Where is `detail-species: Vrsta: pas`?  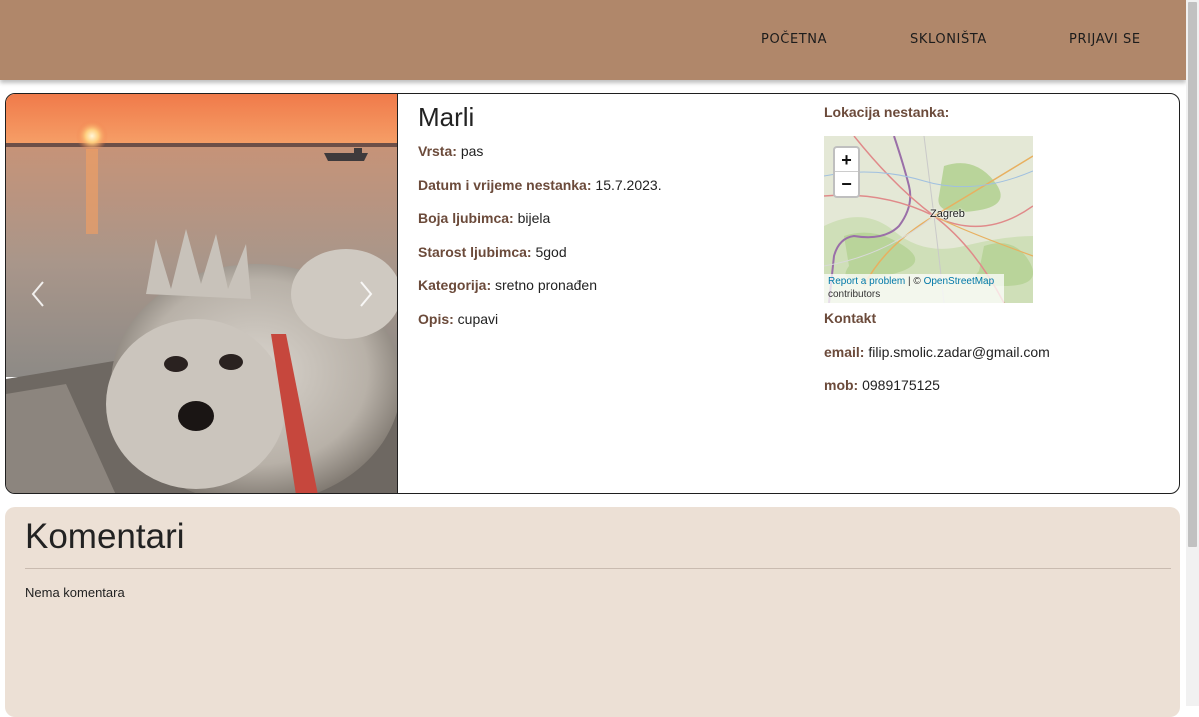
detail-species: Vrsta: pas is located at coordinates (613, 160).